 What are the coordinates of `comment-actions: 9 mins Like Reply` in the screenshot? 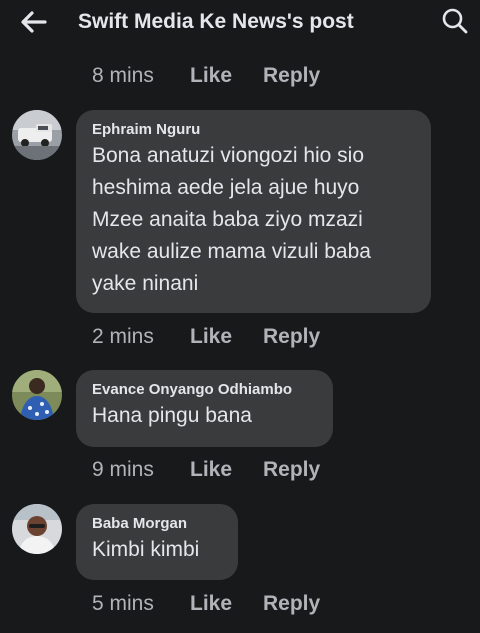 It's located at (206, 470).